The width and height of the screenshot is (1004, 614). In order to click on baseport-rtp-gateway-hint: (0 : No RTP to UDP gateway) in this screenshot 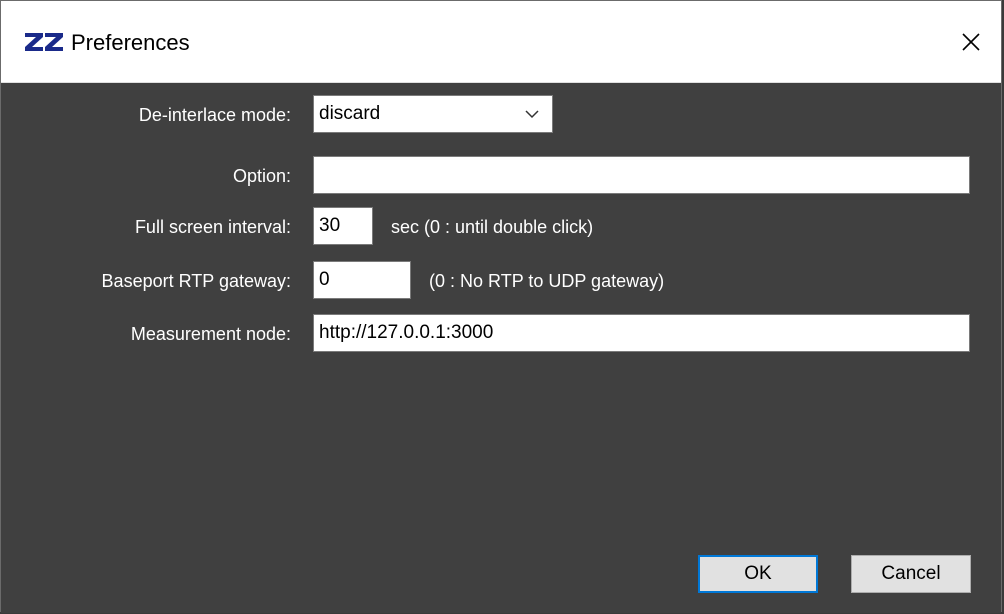, I will do `click(547, 281)`.